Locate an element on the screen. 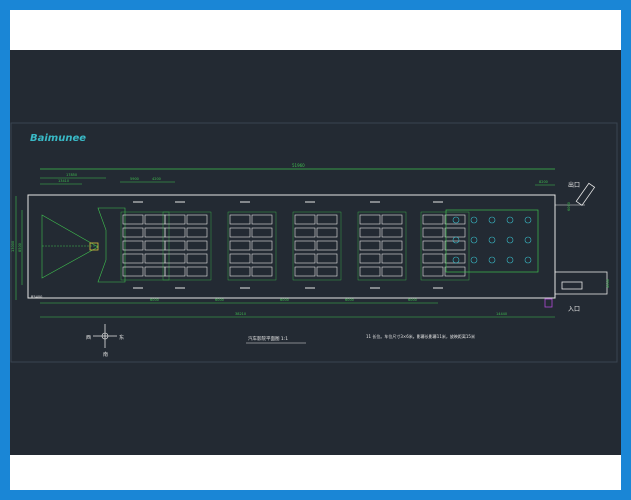  top-white-band is located at coordinates (315, 30).